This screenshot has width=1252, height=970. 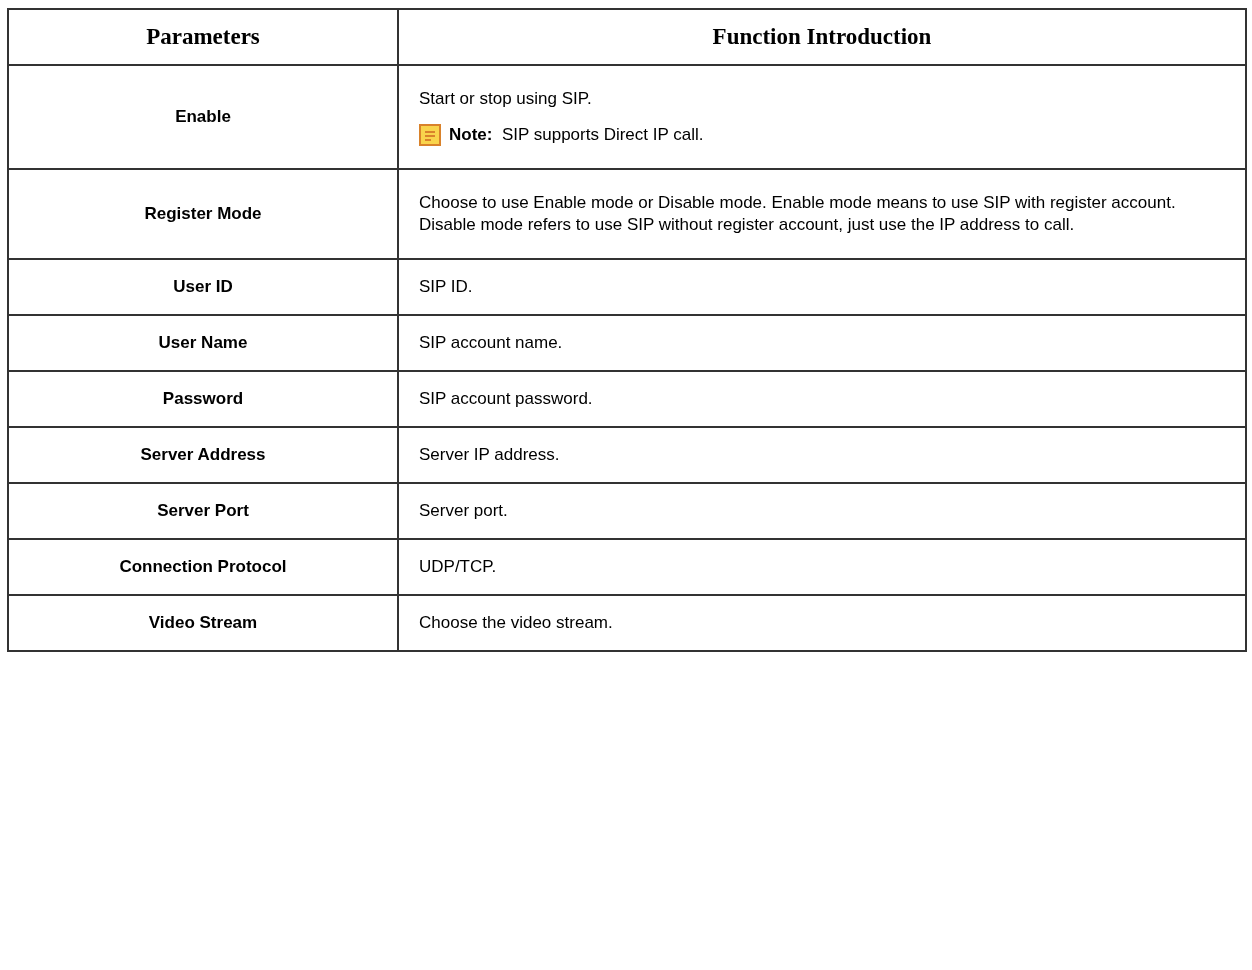 What do you see at coordinates (506, 399) in the screenshot?
I see `description-text: SIP account password.` at bounding box center [506, 399].